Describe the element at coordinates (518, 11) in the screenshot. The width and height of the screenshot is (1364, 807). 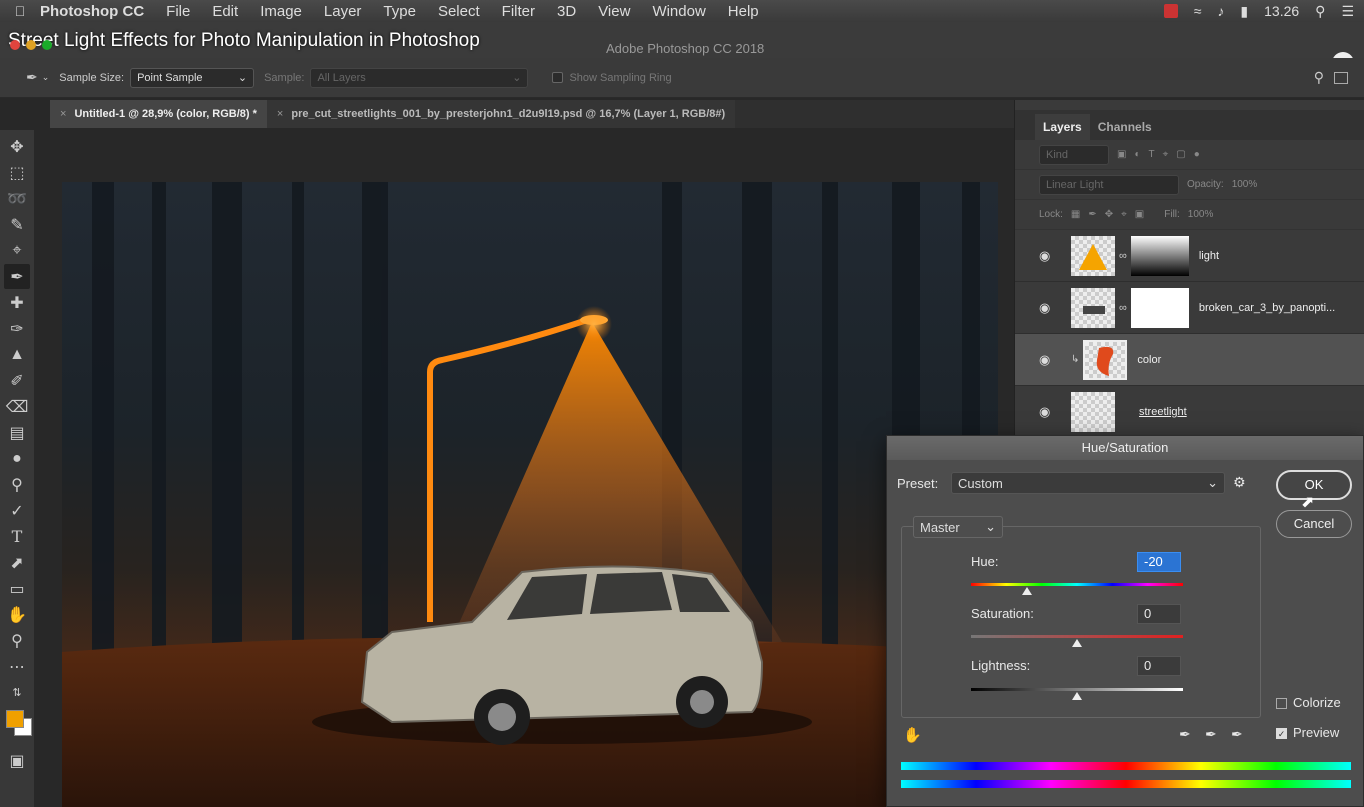
I see `menu-filter: Filter` at that location.